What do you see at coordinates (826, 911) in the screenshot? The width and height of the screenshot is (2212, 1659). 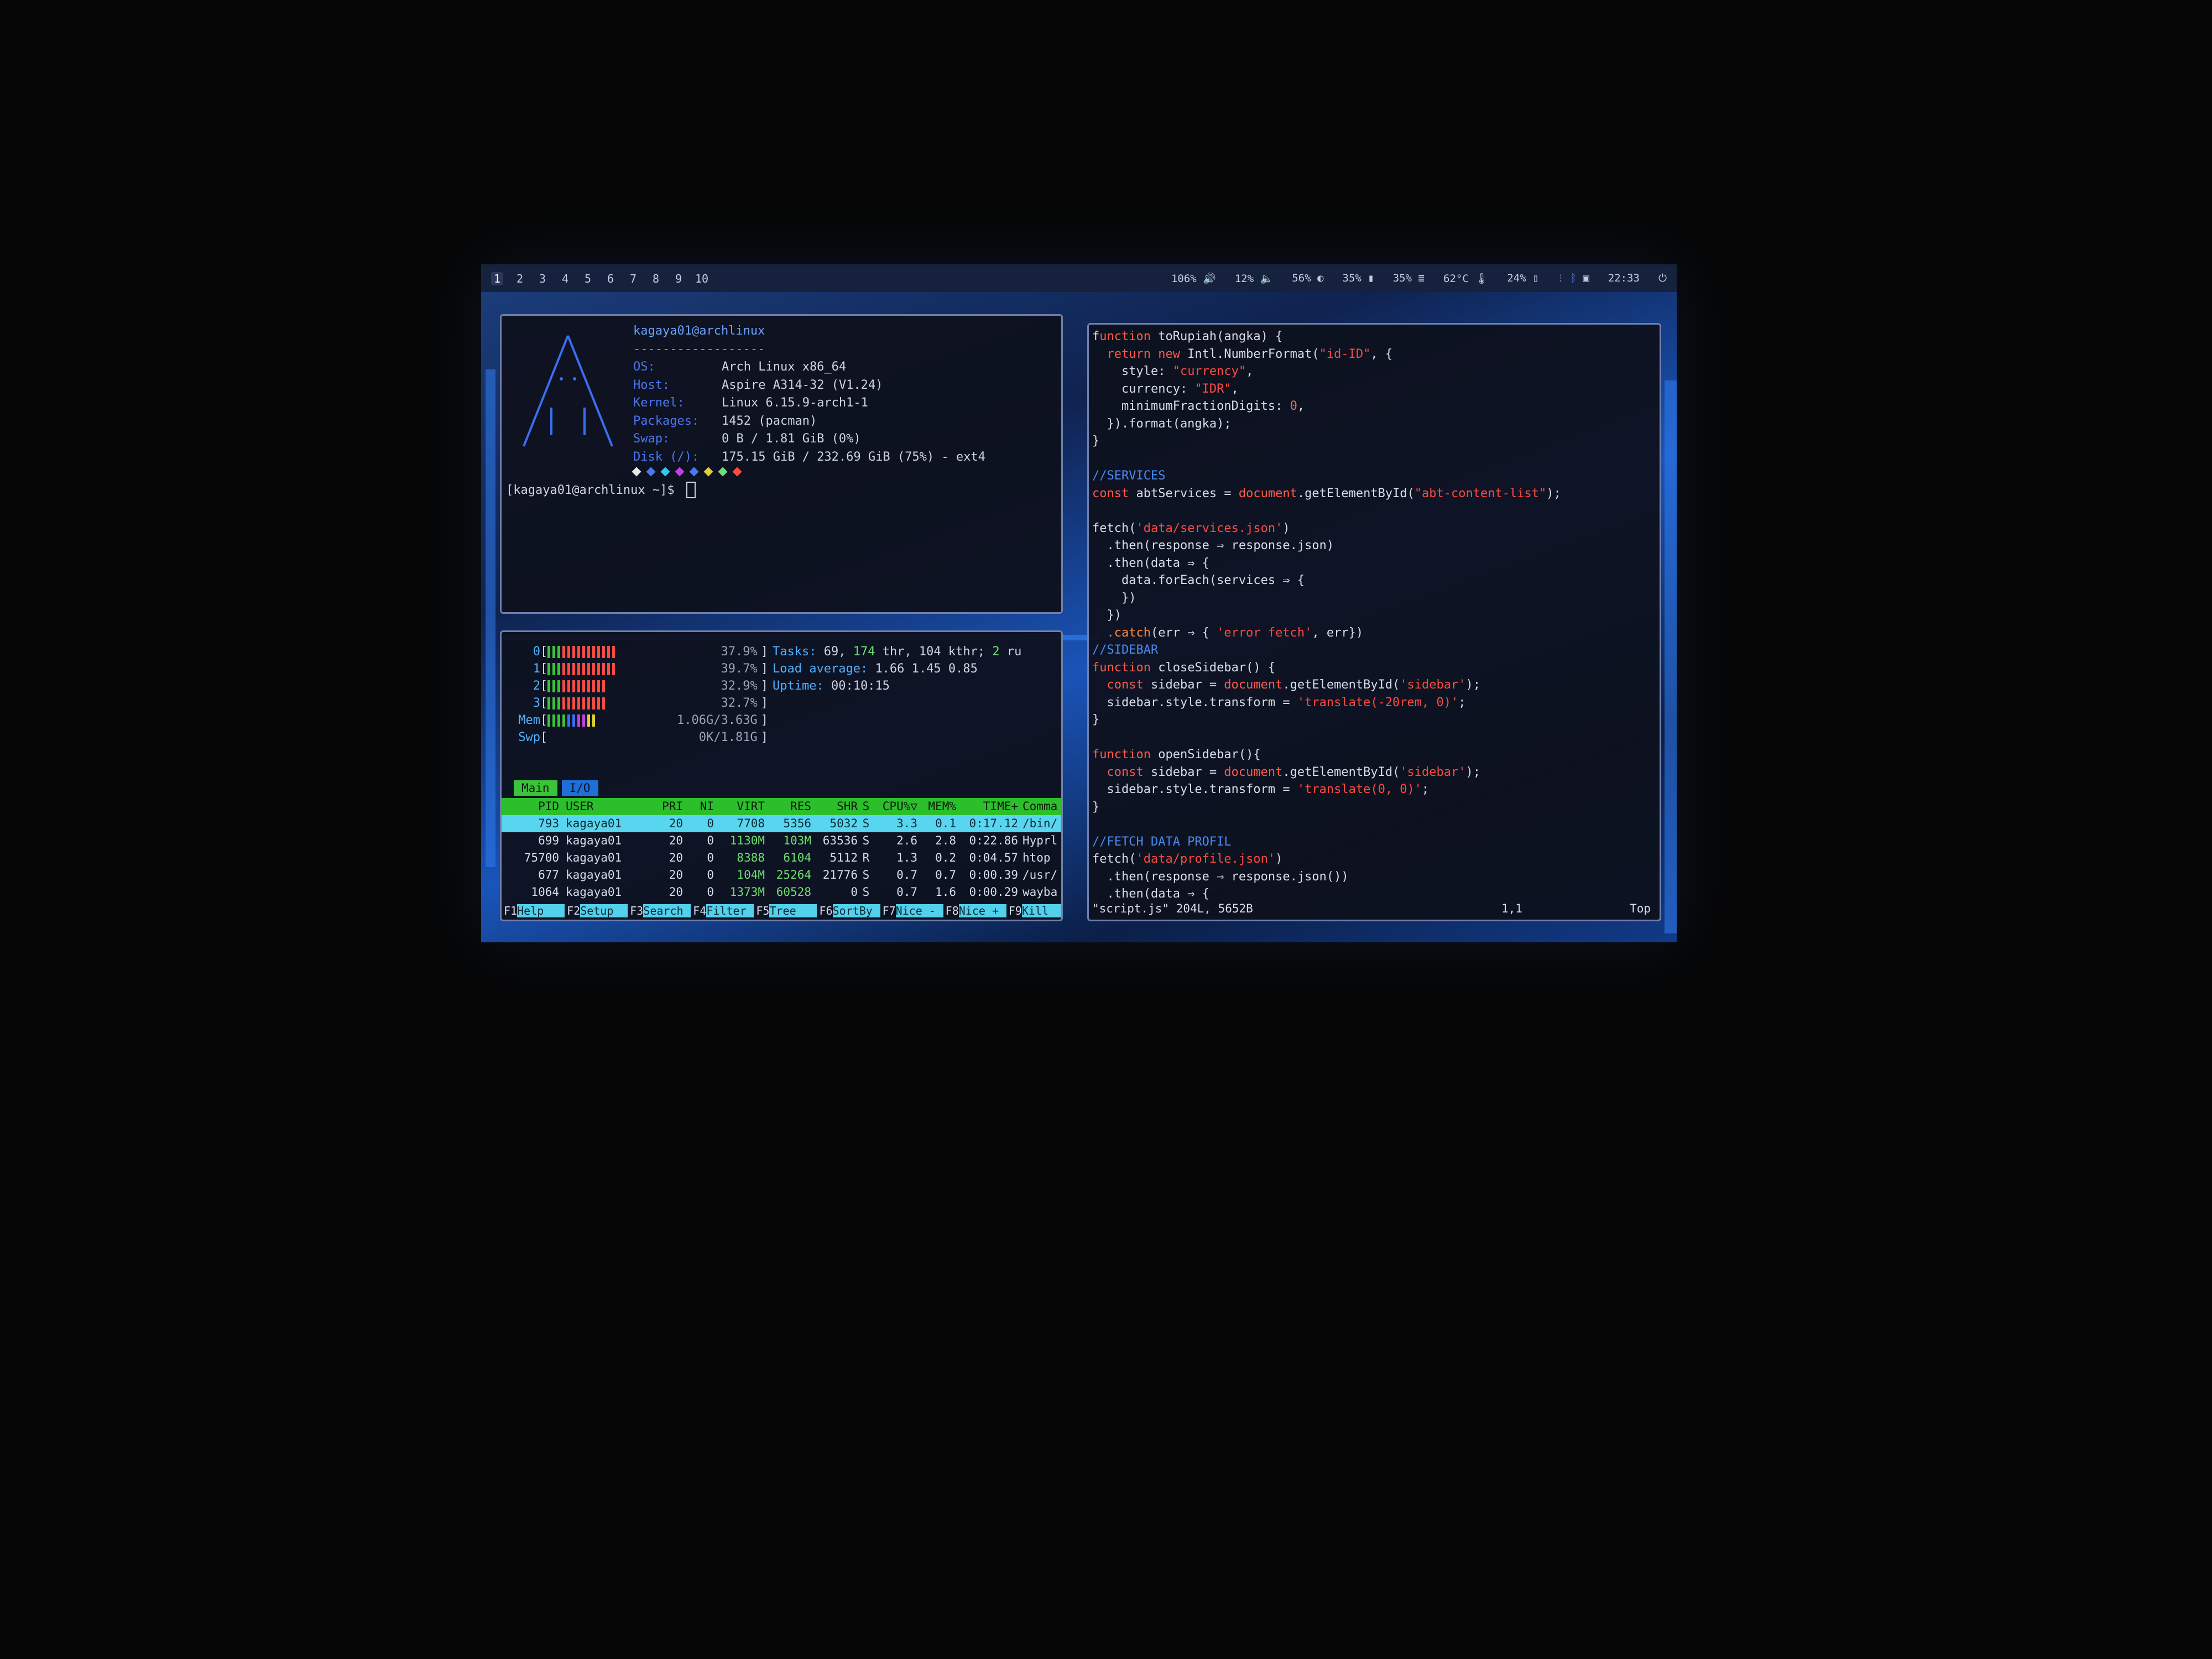 I see `fkey-number: F6` at bounding box center [826, 911].